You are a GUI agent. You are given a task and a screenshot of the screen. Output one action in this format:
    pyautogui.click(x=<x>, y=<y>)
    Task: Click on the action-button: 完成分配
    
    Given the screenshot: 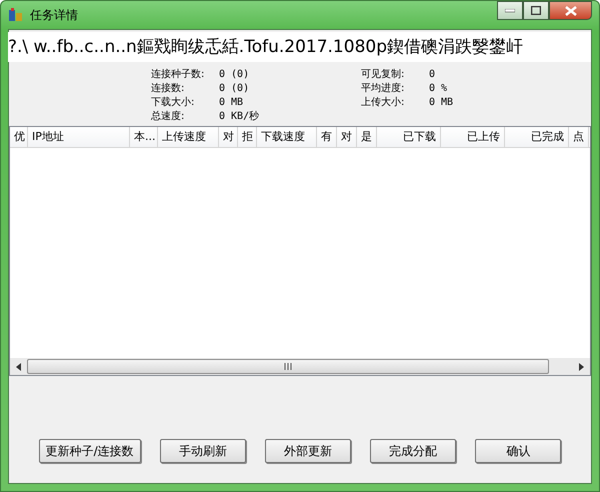 What is the action you would take?
    pyautogui.click(x=413, y=451)
    